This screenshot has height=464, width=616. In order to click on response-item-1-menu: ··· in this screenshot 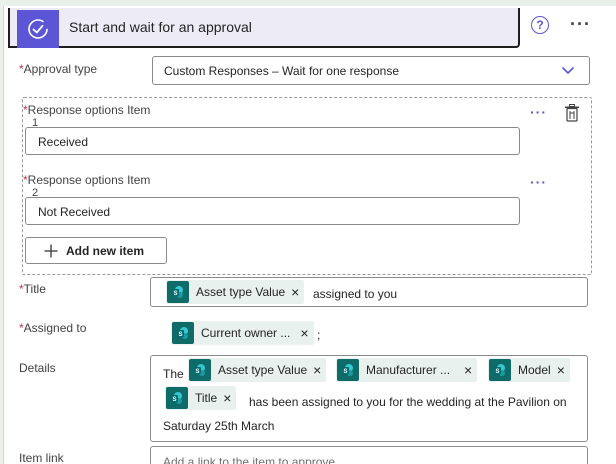, I will do `click(538, 112)`.